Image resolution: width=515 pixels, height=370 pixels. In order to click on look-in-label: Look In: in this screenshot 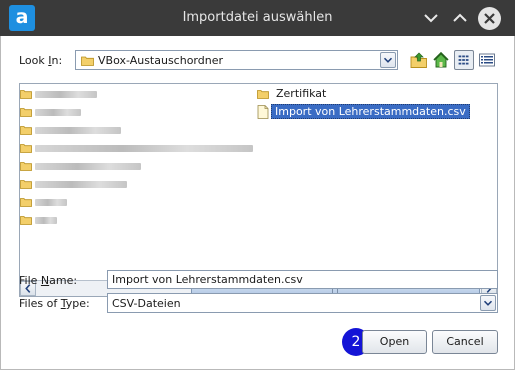, I will do `click(41, 60)`.